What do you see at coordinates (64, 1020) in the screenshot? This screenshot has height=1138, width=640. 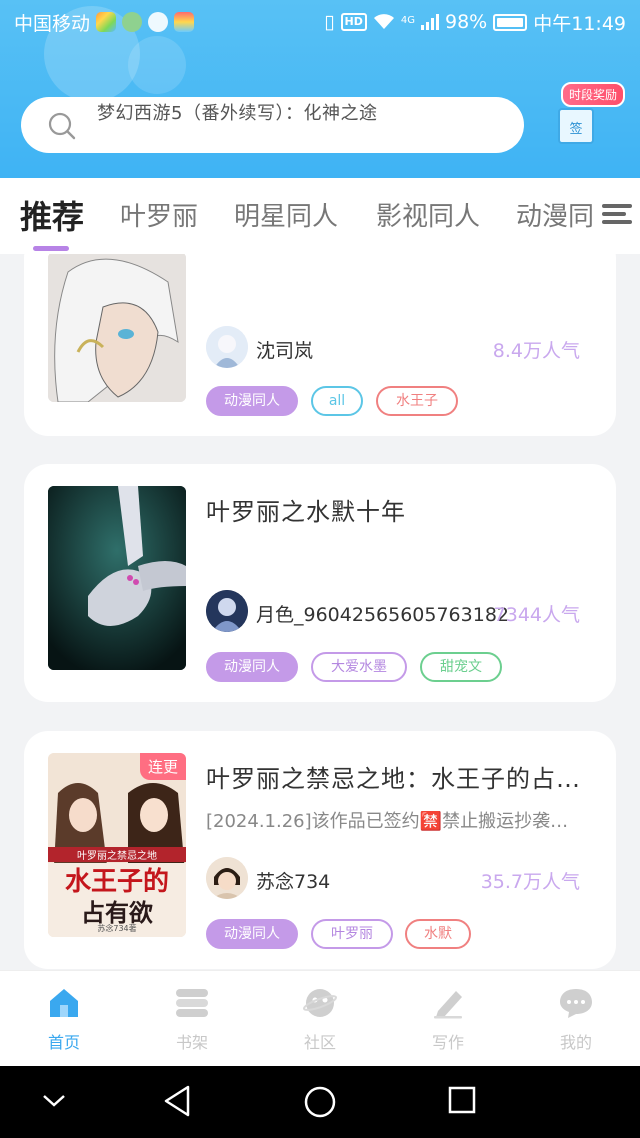 I see `nav-home: 首页` at bounding box center [64, 1020].